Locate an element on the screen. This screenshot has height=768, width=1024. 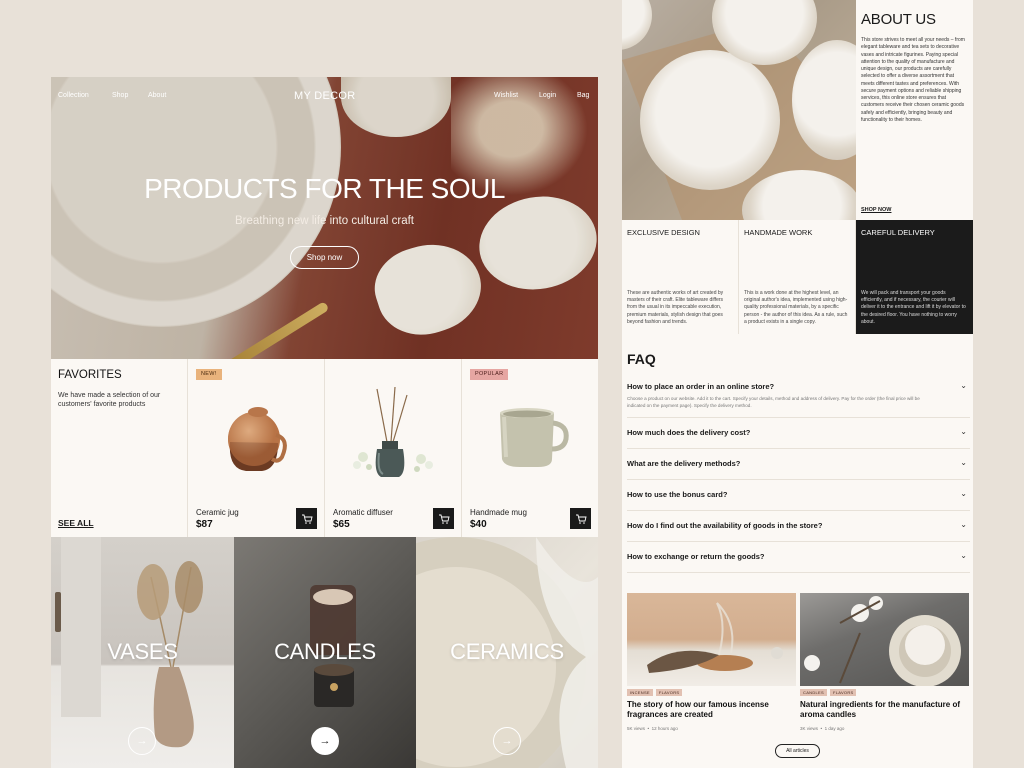
nav-shop-link: Shop is located at coordinates (120, 95).